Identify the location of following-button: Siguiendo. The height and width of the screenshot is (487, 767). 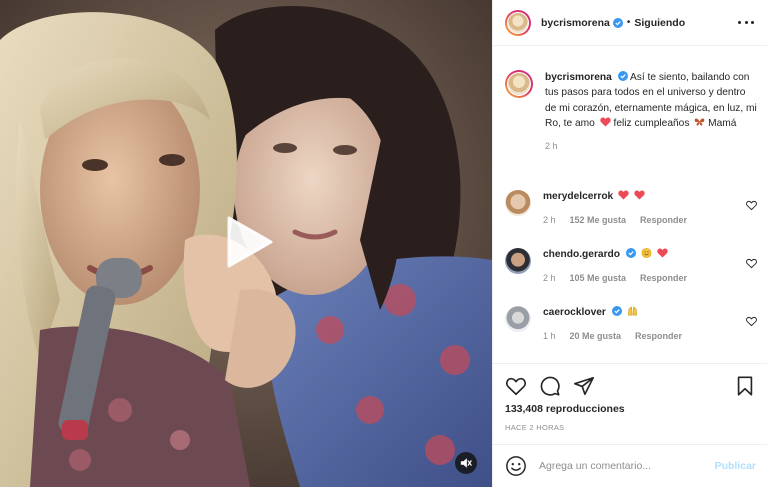
(659, 23).